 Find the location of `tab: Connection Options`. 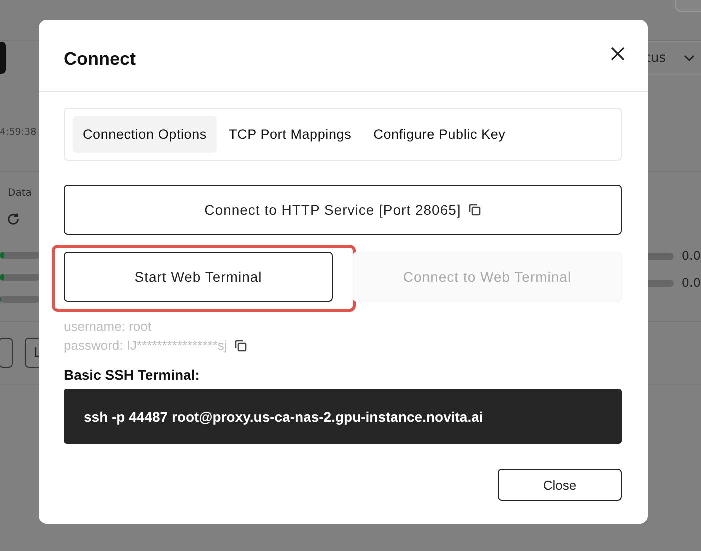

tab: Connection Options is located at coordinates (145, 134).